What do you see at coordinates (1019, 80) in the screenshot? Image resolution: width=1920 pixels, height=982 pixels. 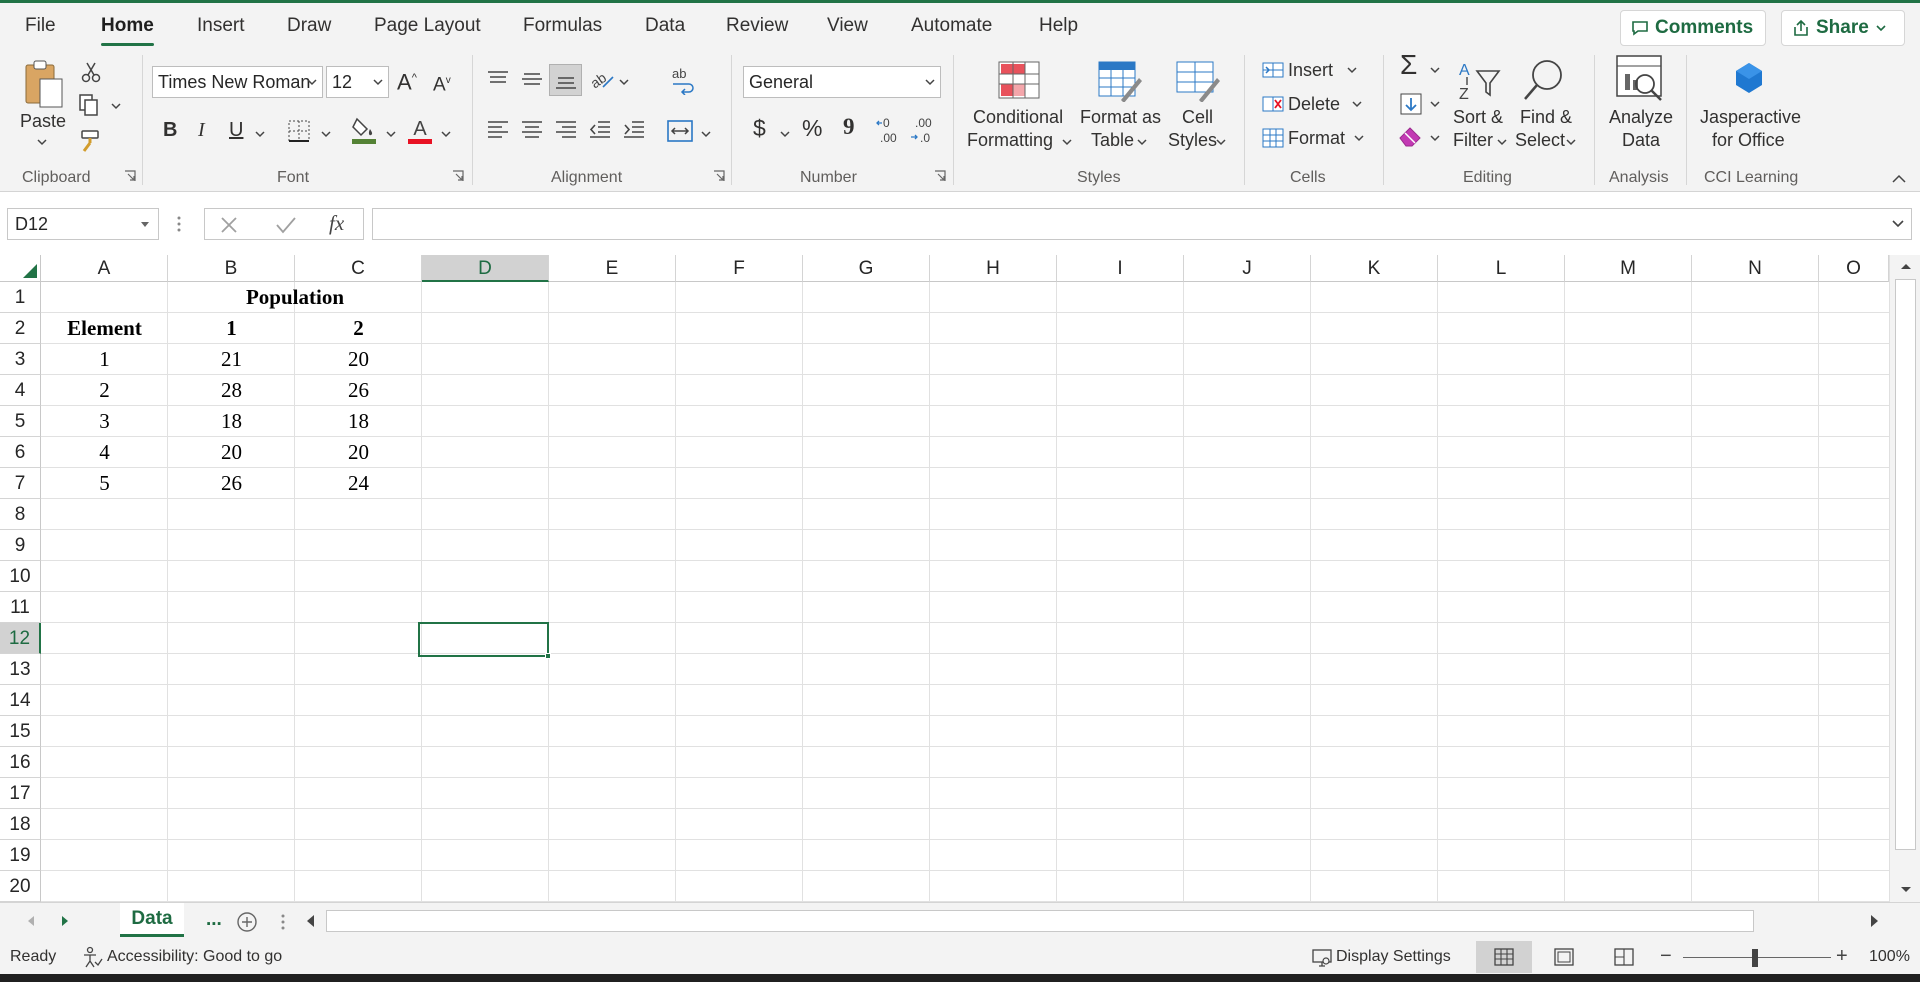 I see `conditional-formatting-icon` at bounding box center [1019, 80].